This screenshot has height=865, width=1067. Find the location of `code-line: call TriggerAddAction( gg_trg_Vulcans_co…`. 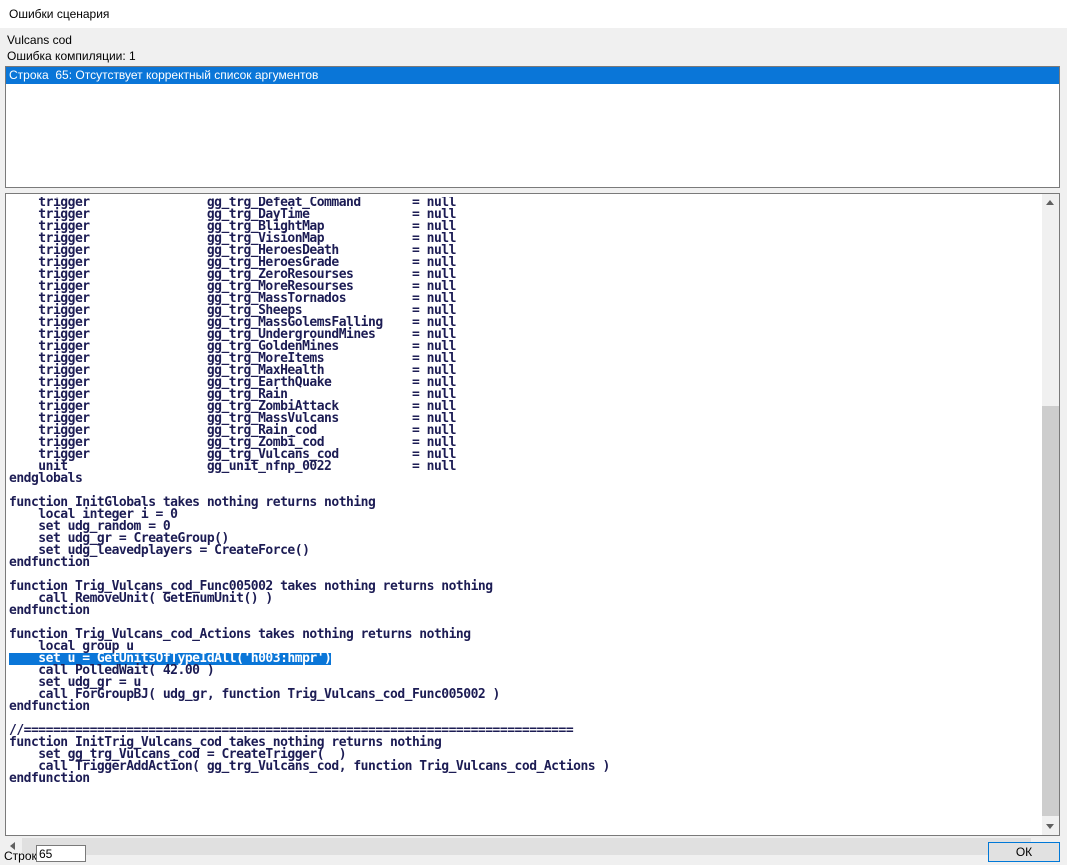

code-line: call TriggerAddAction( gg_trg_Vulcans_co… is located at coordinates (309, 766).